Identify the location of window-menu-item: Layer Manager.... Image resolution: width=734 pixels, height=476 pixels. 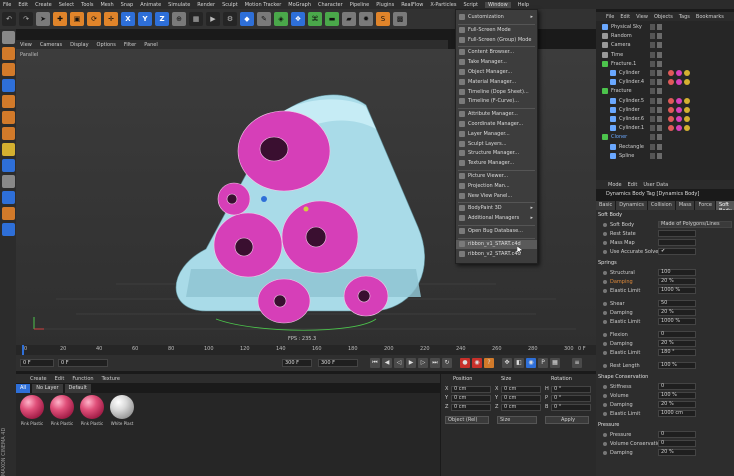
(496, 134).